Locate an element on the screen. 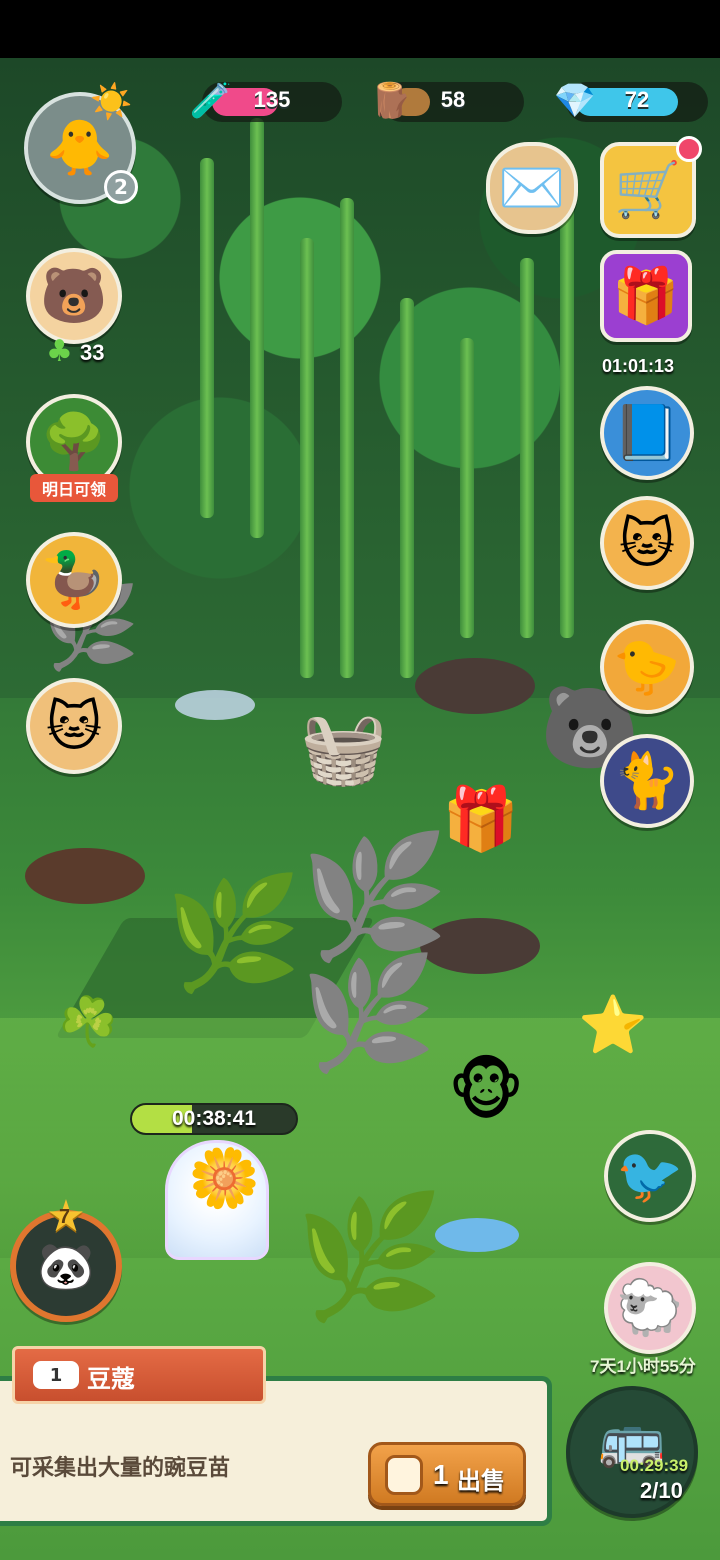 The width and height of the screenshot is (720, 1560). status-bar is located at coordinates (360, 29).